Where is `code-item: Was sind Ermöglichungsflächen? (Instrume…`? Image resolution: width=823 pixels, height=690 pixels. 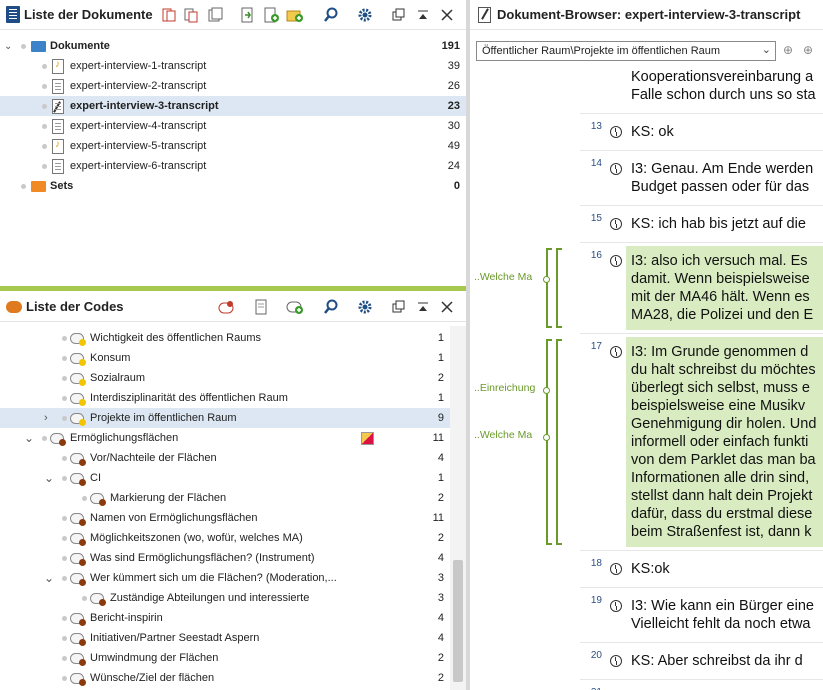
code-item: Was sind Ermöglichungsflächen? (Instrume… is located at coordinates (225, 558).